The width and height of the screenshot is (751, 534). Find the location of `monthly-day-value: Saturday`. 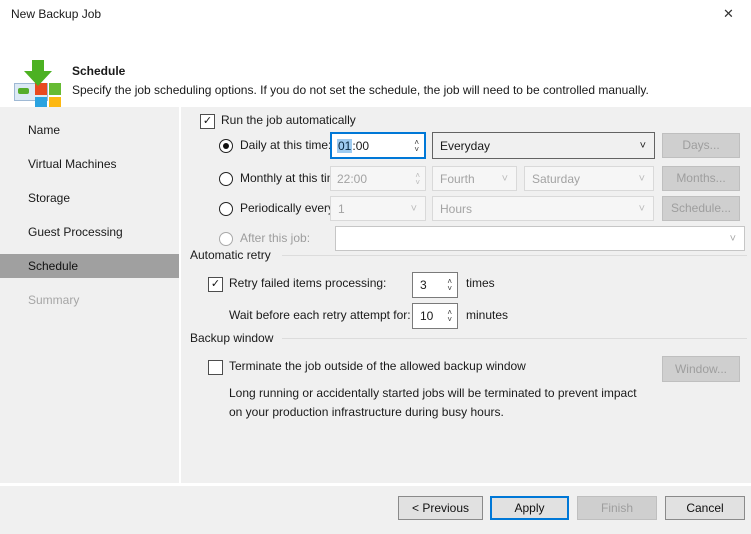

monthly-day-value: Saturday is located at coordinates (556, 178).